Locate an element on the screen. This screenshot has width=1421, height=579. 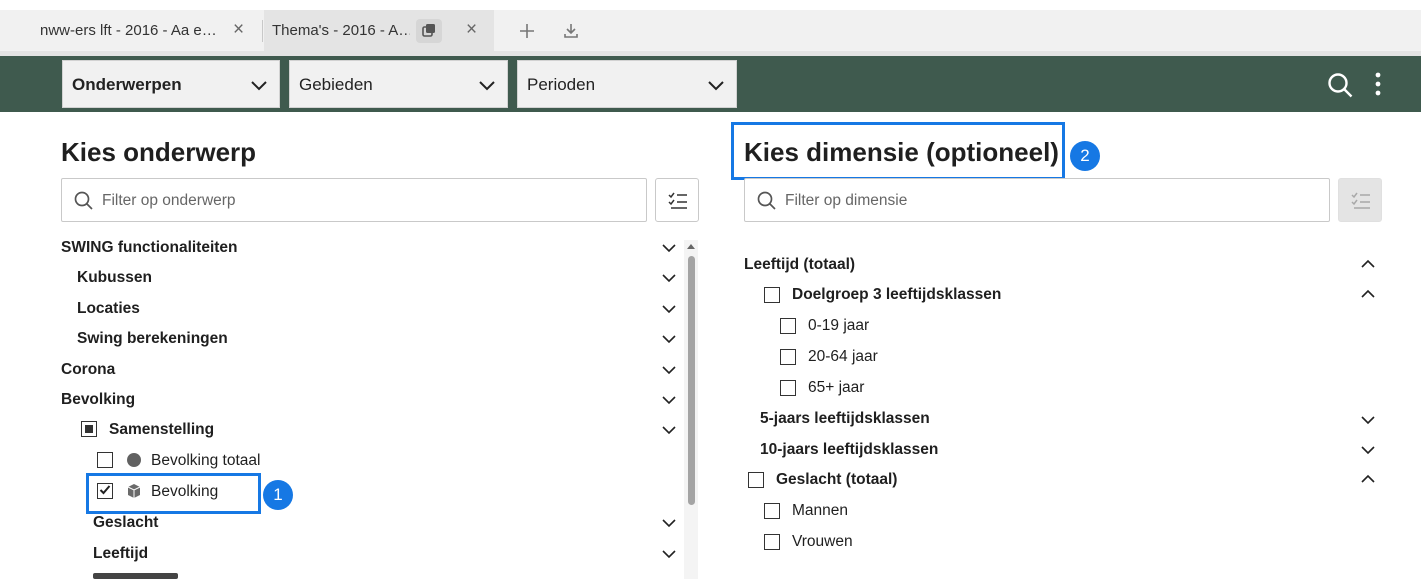
more-menu-icon is located at coordinates (1378, 84).